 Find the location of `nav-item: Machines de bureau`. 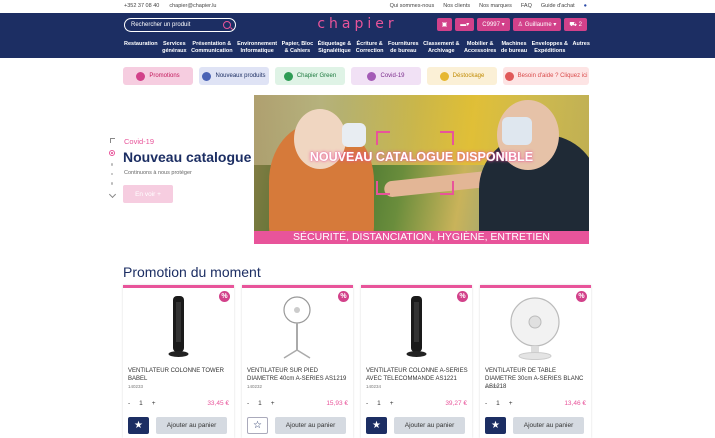

nav-item: Machines de bureau is located at coordinates (514, 47).